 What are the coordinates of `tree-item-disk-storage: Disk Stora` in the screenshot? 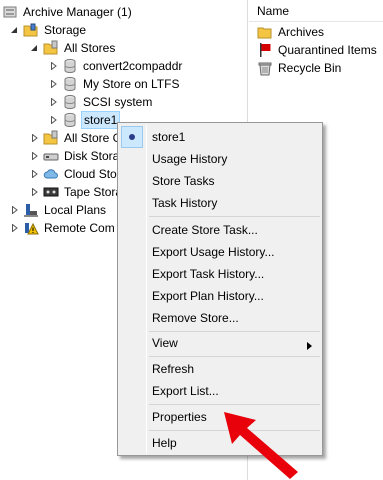 It's located at (75, 156).